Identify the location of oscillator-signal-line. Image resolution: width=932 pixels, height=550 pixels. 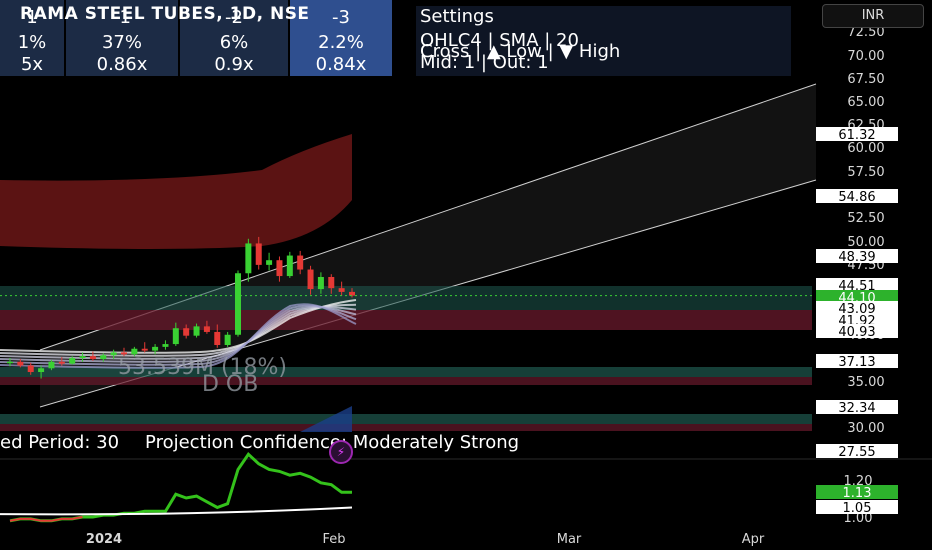
(176, 511).